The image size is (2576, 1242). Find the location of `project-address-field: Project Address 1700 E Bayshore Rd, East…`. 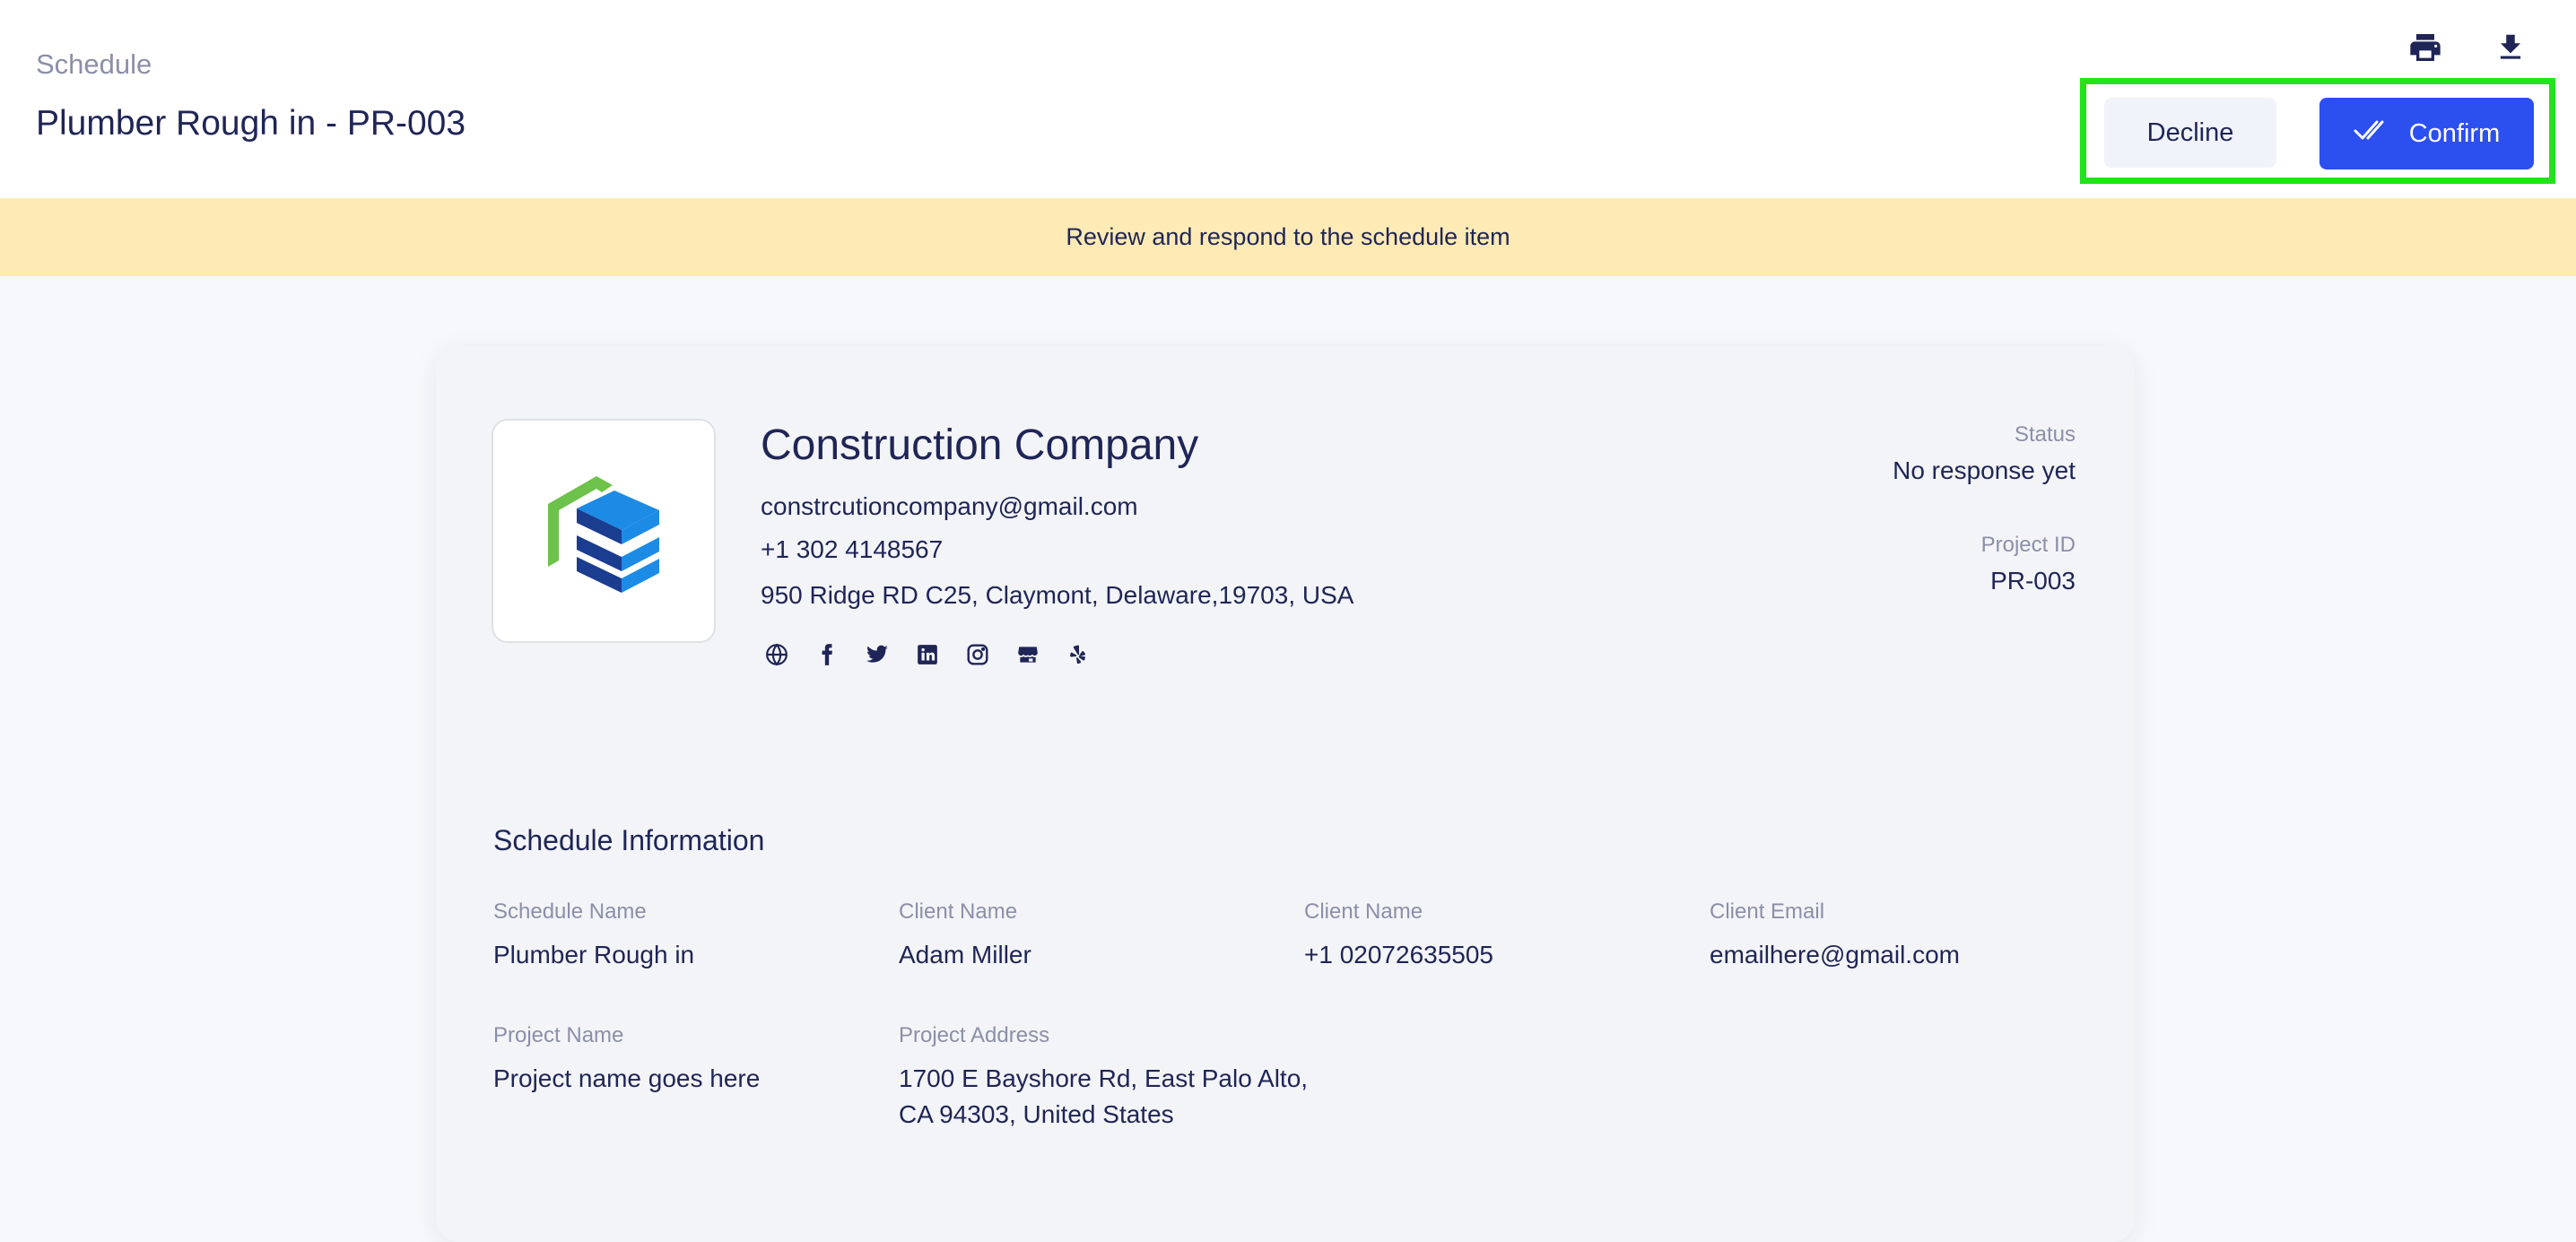

project-address-field: Project Address 1700 E Bayshore Rd, East… is located at coordinates (1103, 1078).